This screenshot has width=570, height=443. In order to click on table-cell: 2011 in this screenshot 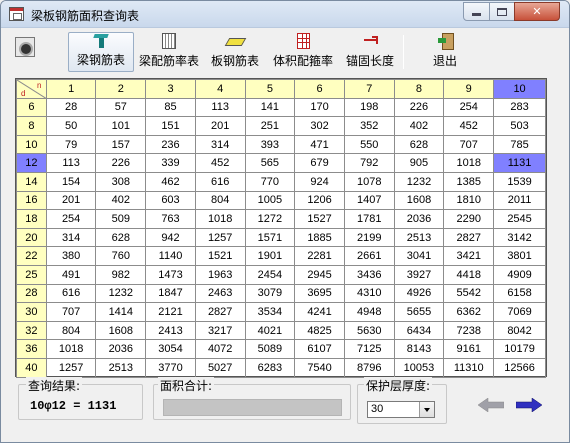, I will do `click(519, 200)`.